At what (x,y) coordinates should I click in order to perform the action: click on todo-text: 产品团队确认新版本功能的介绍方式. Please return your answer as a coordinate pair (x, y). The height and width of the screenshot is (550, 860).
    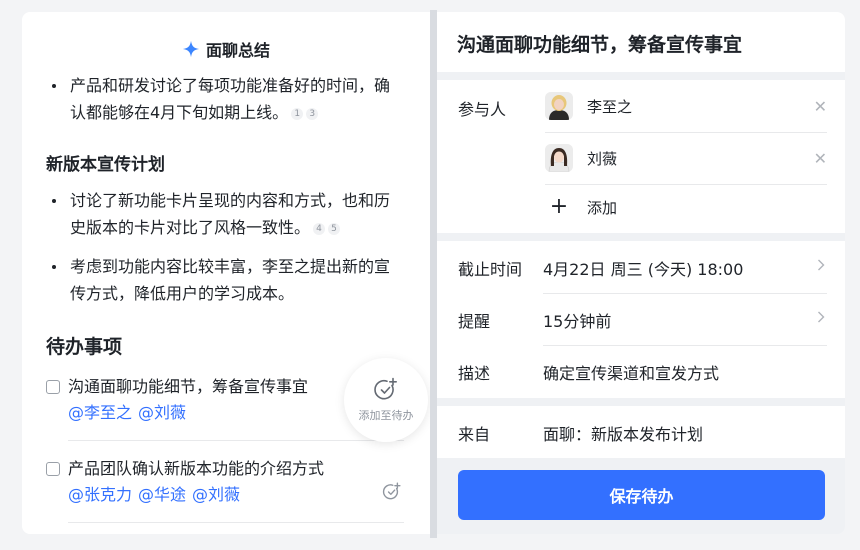
    Looking at the image, I should click on (196, 468).